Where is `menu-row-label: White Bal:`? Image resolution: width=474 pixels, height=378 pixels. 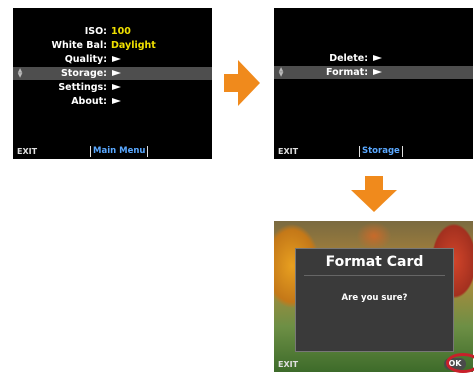 menu-row-label: White Bal: is located at coordinates (79, 45).